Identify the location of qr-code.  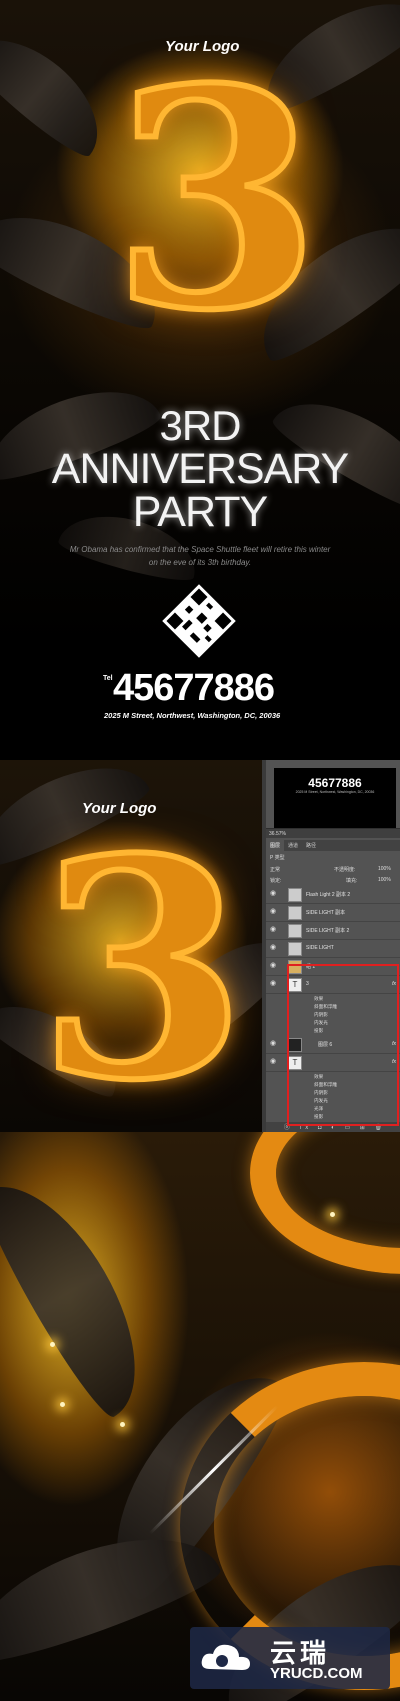
(199, 621).